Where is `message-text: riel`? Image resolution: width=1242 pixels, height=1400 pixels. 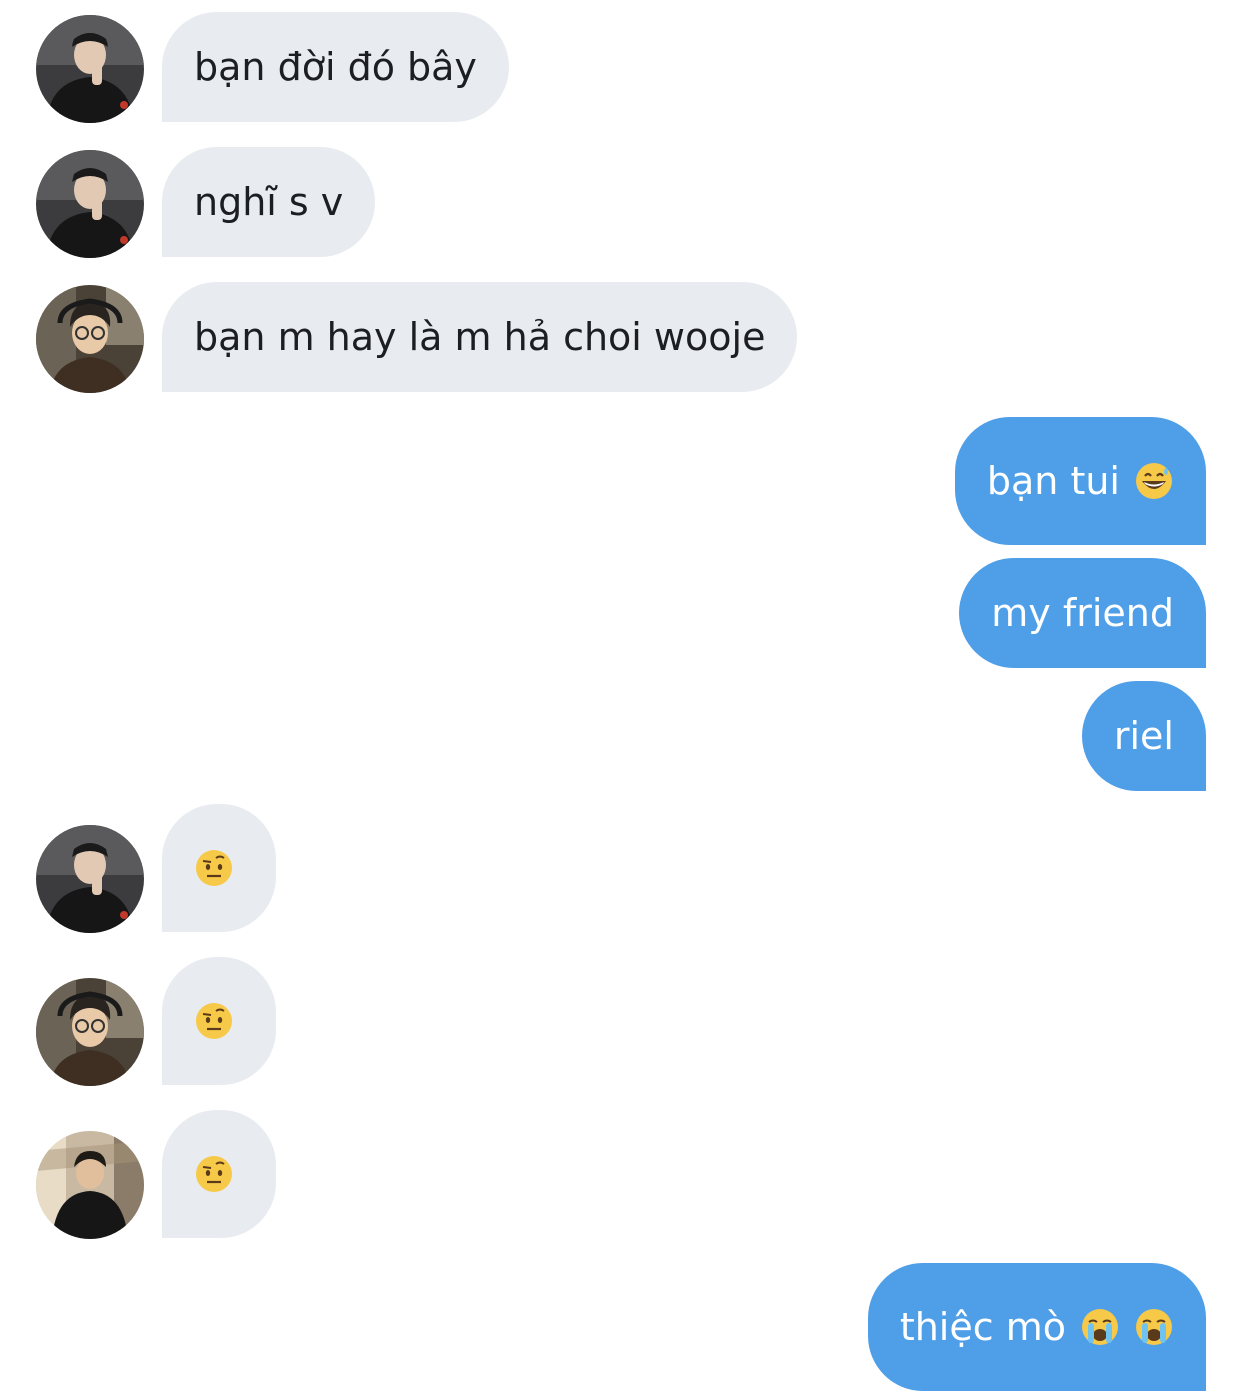
message-text: riel is located at coordinates (1143, 736).